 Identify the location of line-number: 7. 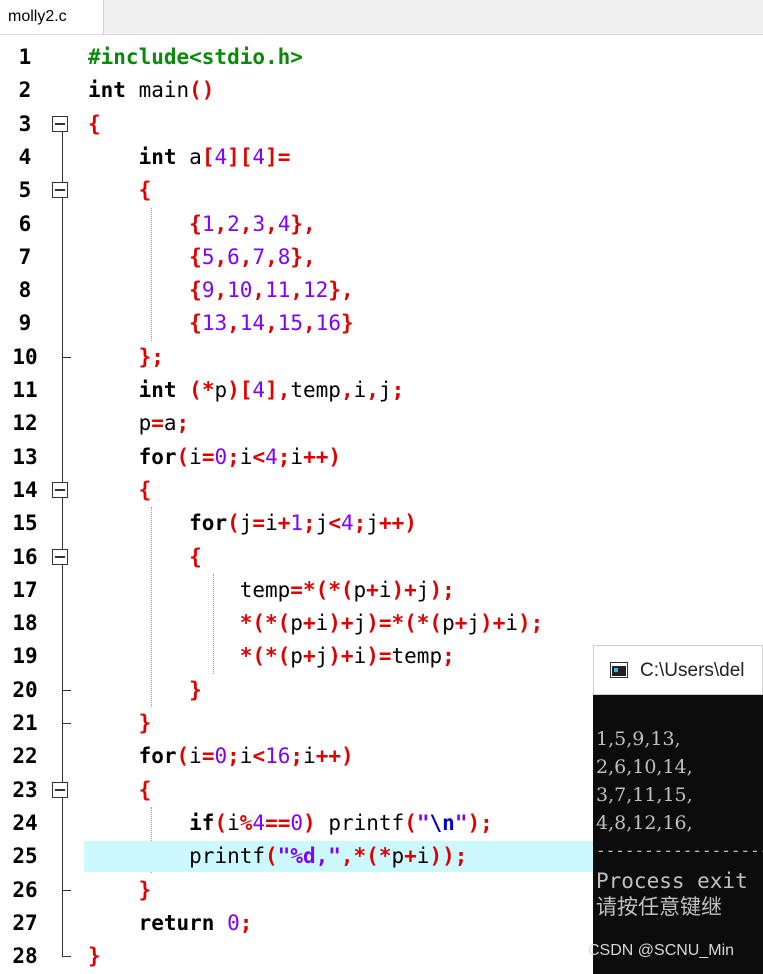
(25, 256).